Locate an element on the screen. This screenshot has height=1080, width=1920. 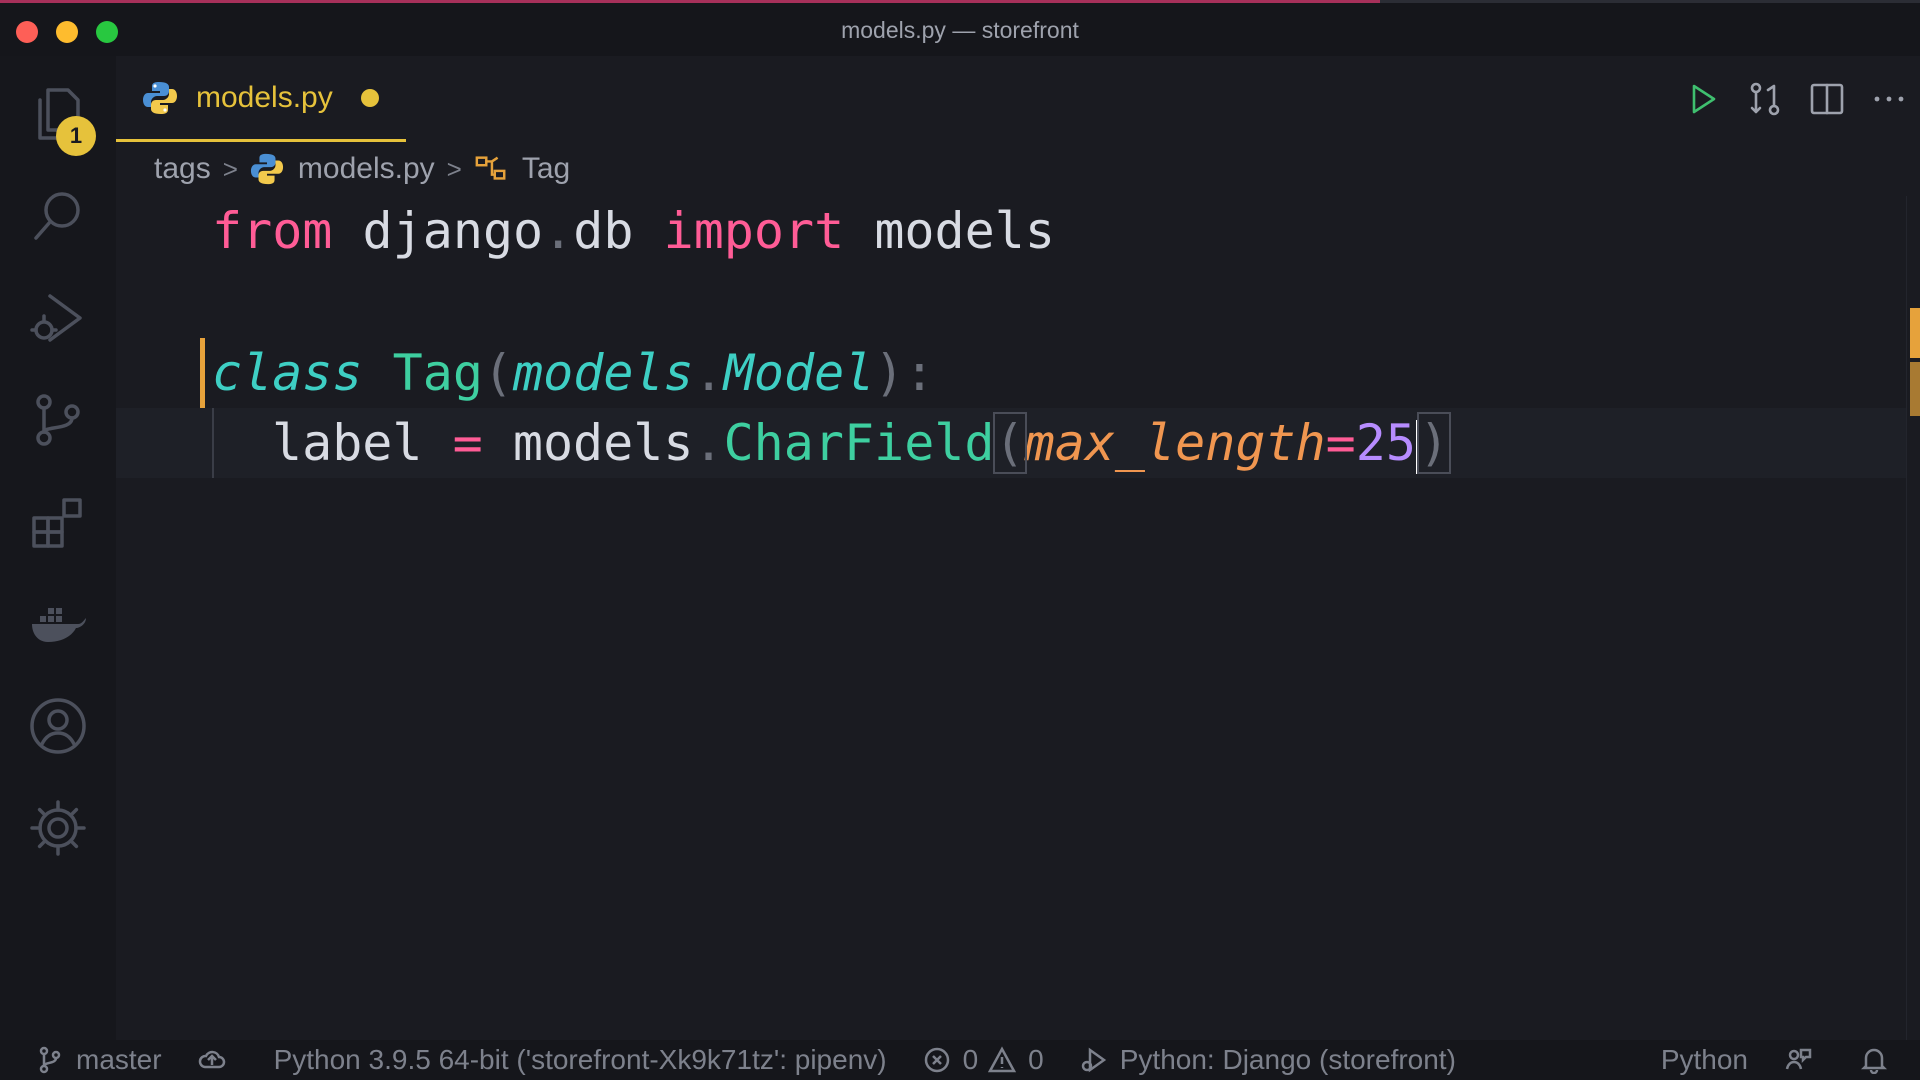
branch-name: master is located at coordinates (119, 1059).